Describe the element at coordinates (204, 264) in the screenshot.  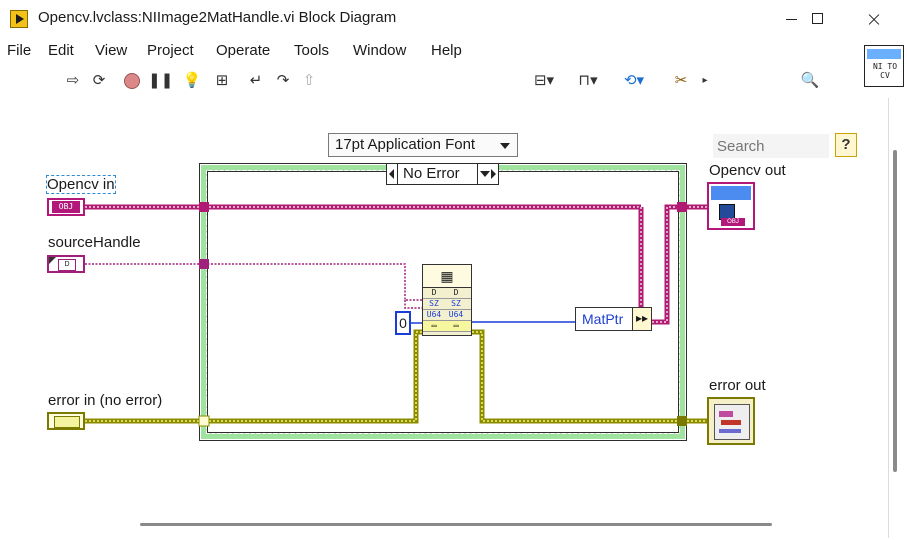
I see `handle-input-tunnel` at that location.